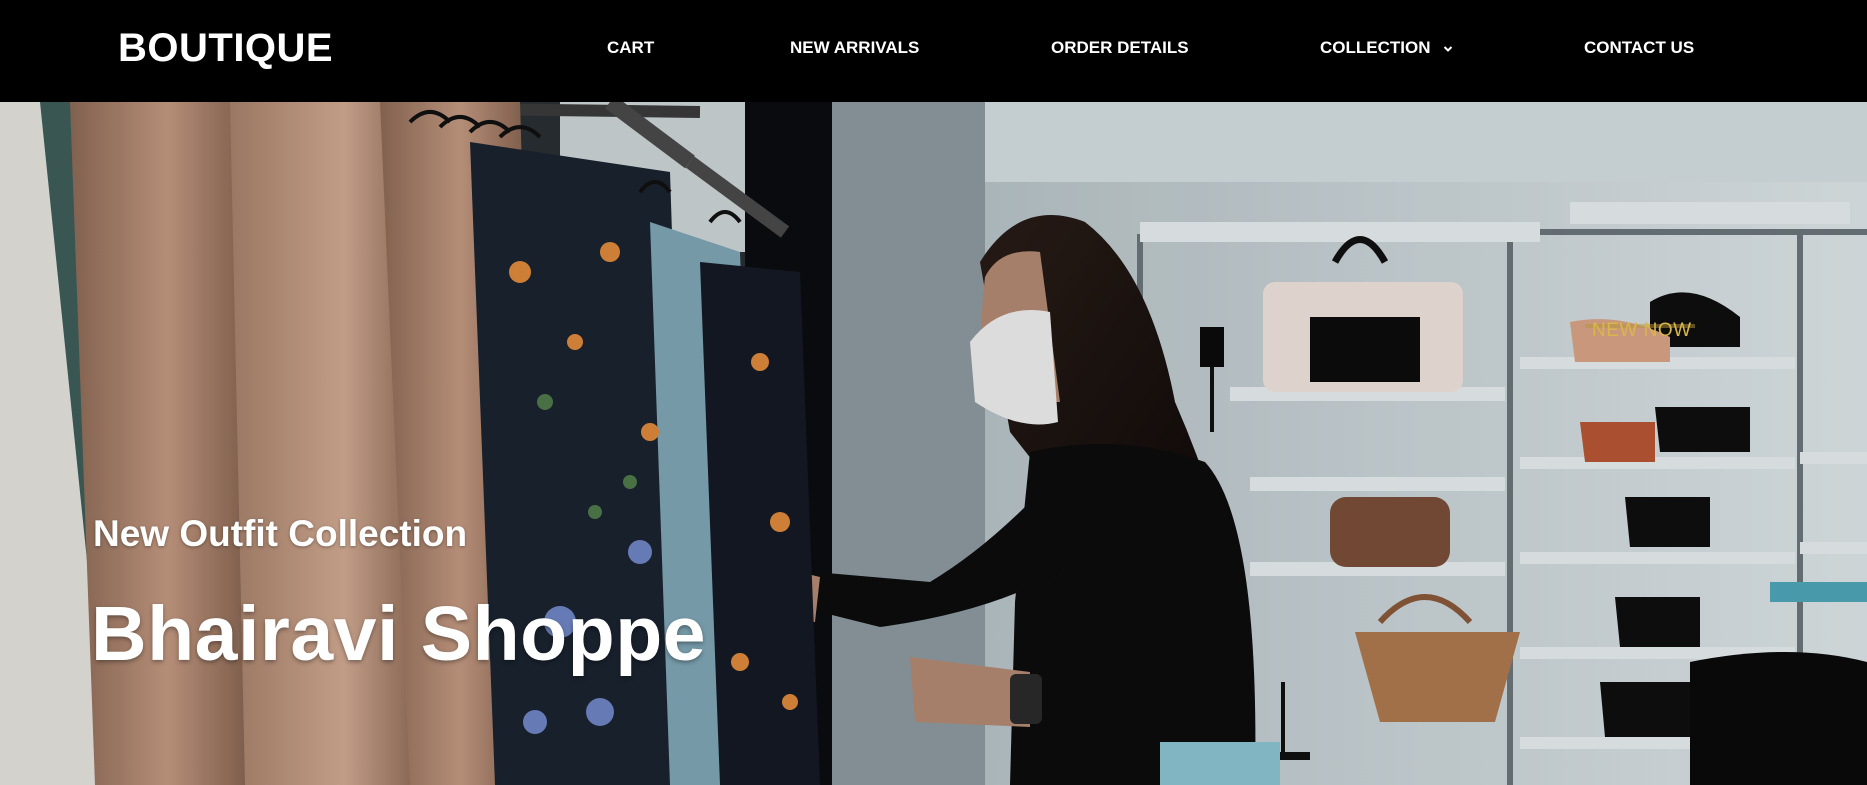 The image size is (1867, 785). Describe the element at coordinates (280, 533) in the screenshot. I see `hero-subtitle: New Outfit Collection` at that location.